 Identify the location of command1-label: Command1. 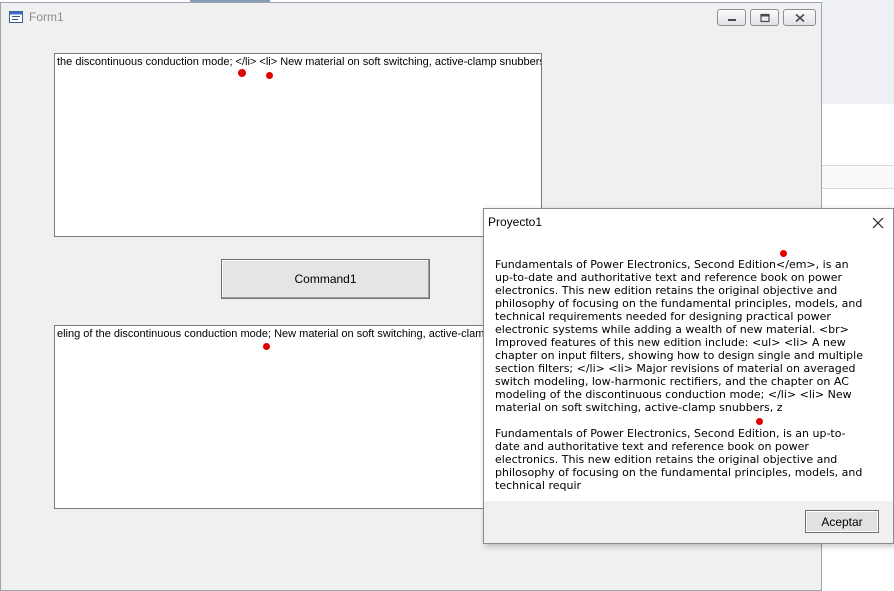
(325, 279).